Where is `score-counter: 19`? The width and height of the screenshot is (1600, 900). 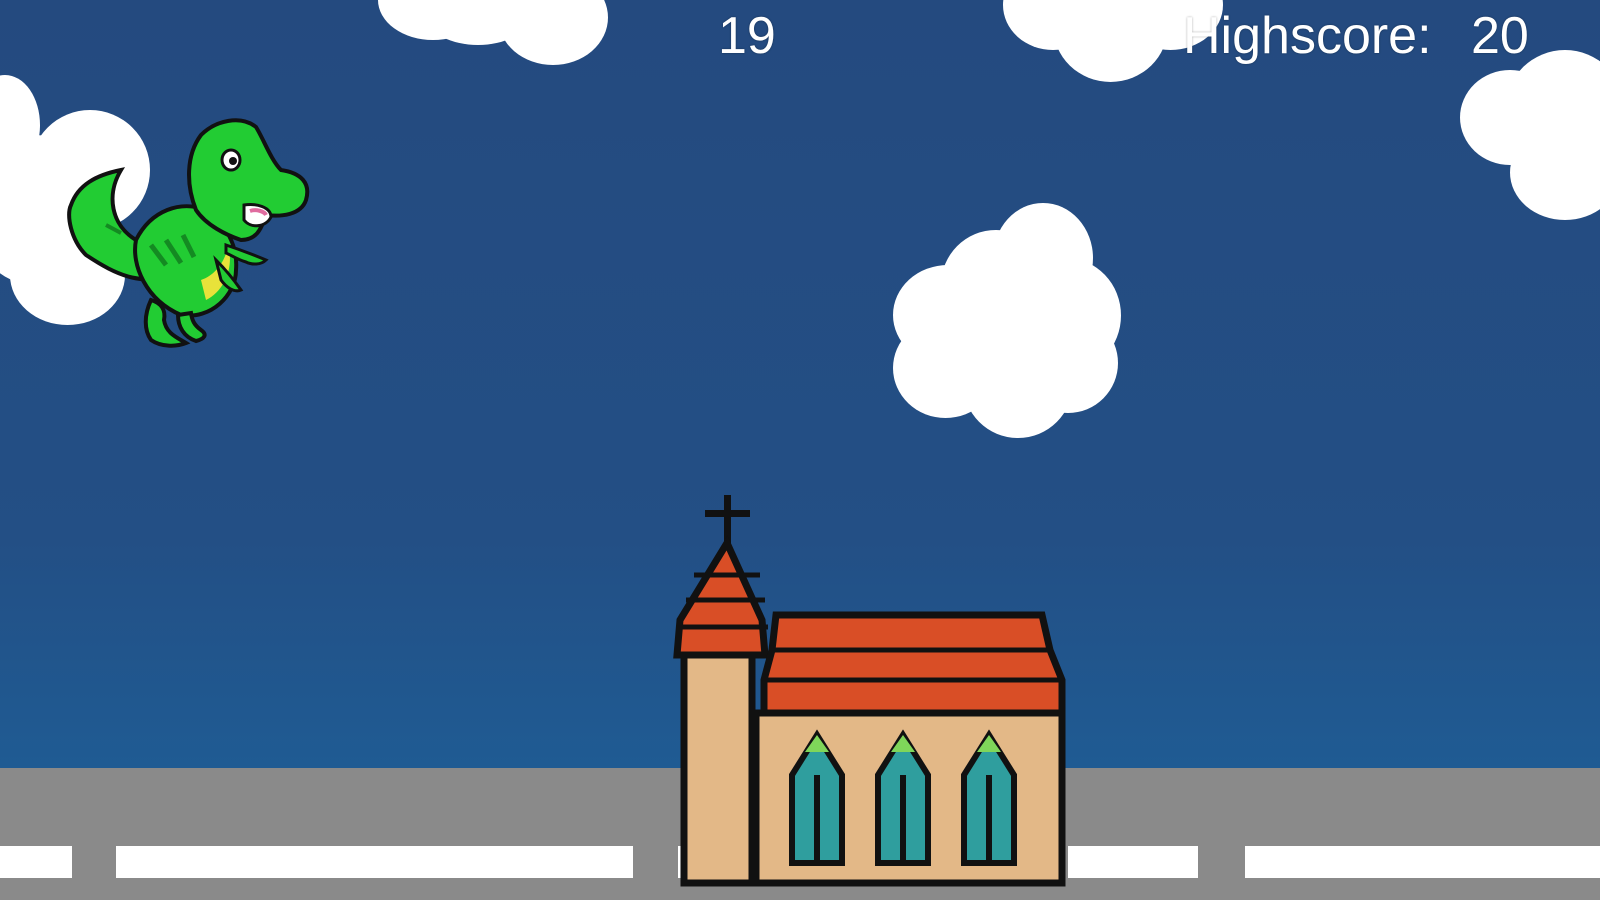
score-counter: 19 is located at coordinates (747, 36).